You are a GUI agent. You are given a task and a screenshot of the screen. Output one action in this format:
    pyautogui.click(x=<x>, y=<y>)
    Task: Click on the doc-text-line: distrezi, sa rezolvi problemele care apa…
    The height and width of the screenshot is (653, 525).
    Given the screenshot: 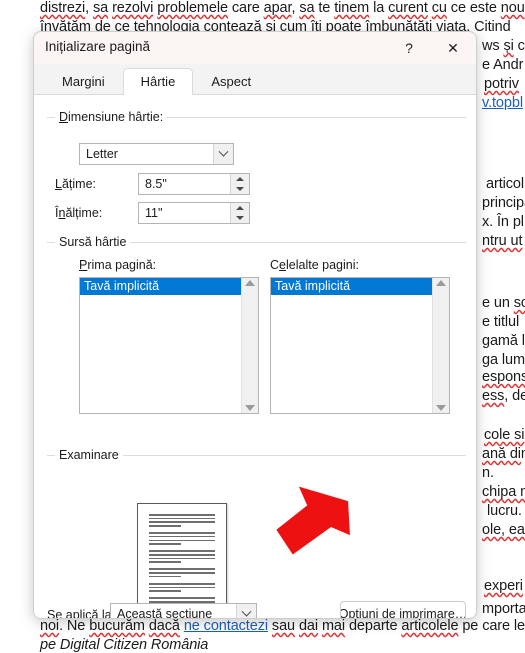 What is the action you would take?
    pyautogui.click(x=282, y=8)
    